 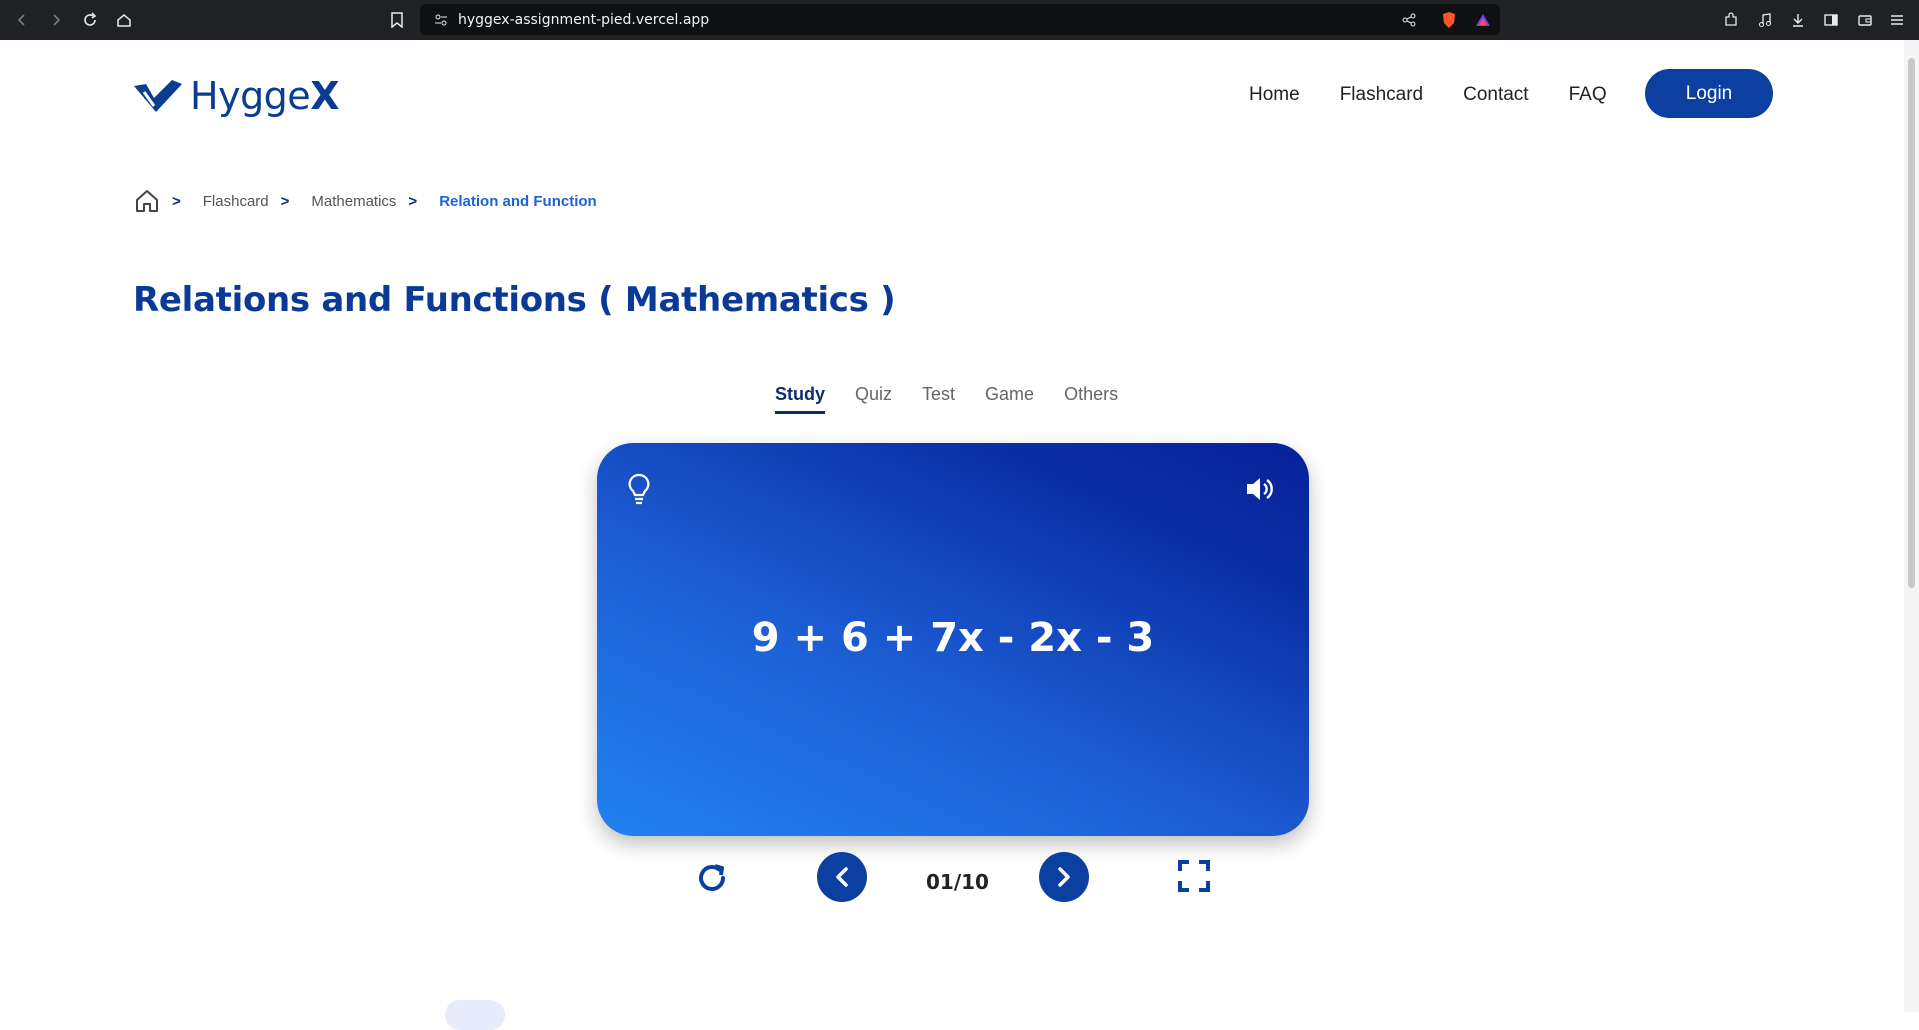 What do you see at coordinates (56, 20) in the screenshot?
I see `forward-icon` at bounding box center [56, 20].